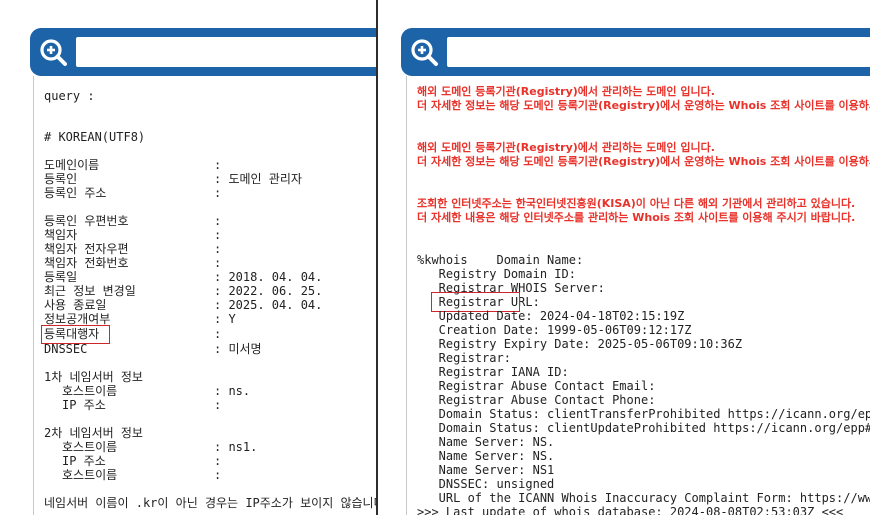  I want to click on whois-line: Registry Domain ID:, so click(496, 274).